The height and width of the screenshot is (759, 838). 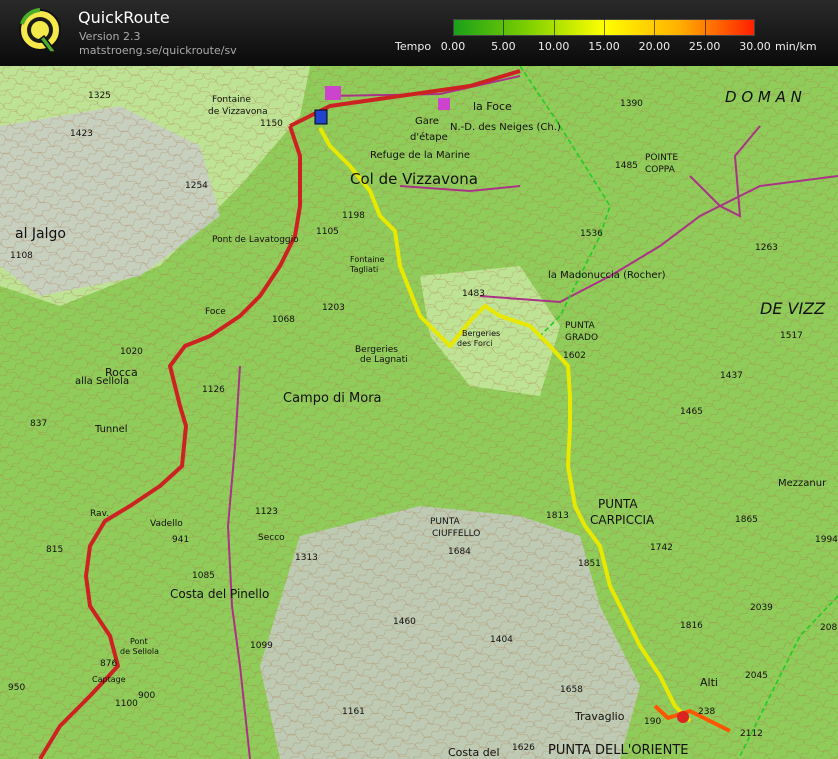 What do you see at coordinates (731, 376) in the screenshot?
I see `spot-height: 1437` at bounding box center [731, 376].